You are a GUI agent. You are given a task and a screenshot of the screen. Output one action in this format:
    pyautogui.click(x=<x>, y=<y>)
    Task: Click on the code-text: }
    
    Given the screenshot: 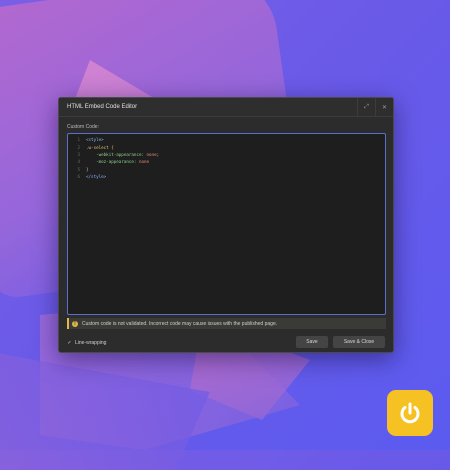 What is the action you would take?
    pyautogui.click(x=87, y=169)
    